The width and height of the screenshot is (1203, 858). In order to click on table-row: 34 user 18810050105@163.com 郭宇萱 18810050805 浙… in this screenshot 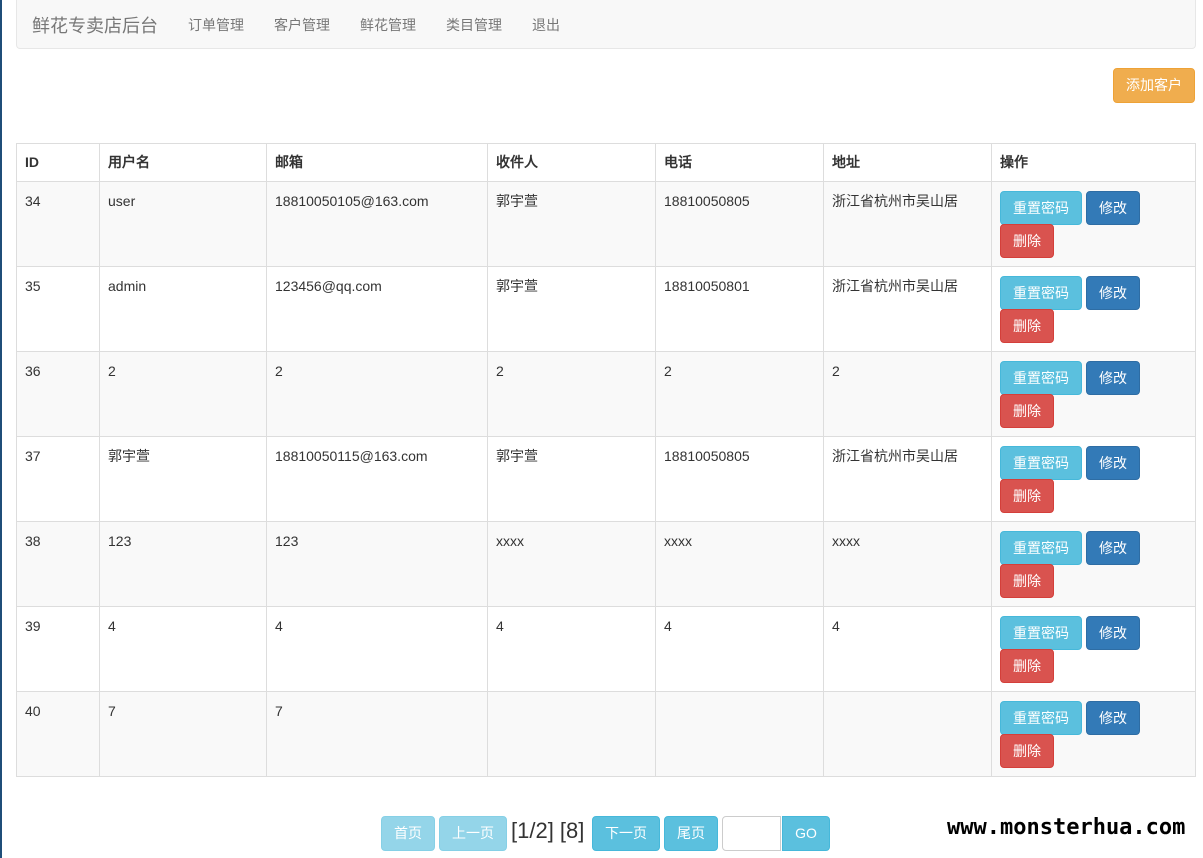, I will do `click(606, 224)`.